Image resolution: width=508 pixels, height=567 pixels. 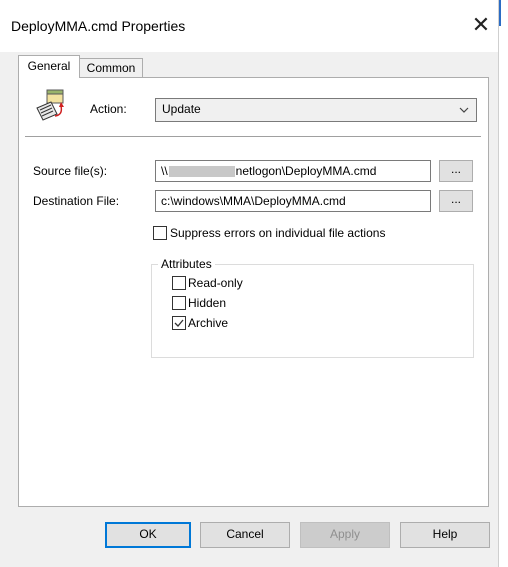 What do you see at coordinates (207, 303) in the screenshot?
I see `hidden-label: Hidden` at bounding box center [207, 303].